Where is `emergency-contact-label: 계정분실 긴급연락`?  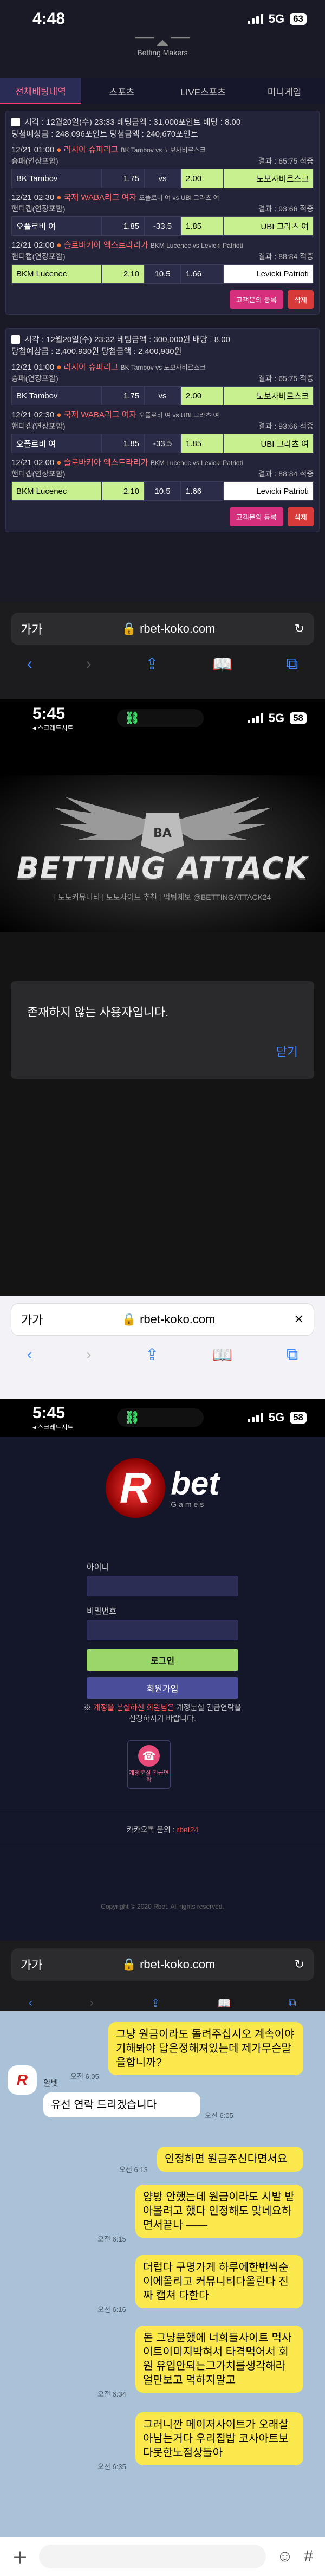 emergency-contact-label: 계정분실 긴급연락 is located at coordinates (149, 1776).